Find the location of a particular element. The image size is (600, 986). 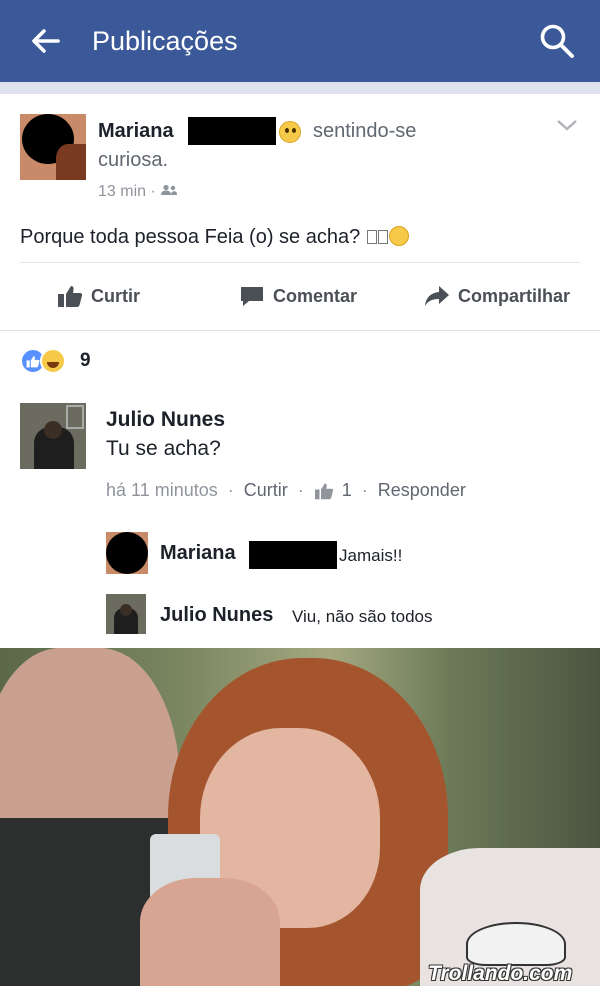

reply-text: Jamais!! is located at coordinates (371, 555).